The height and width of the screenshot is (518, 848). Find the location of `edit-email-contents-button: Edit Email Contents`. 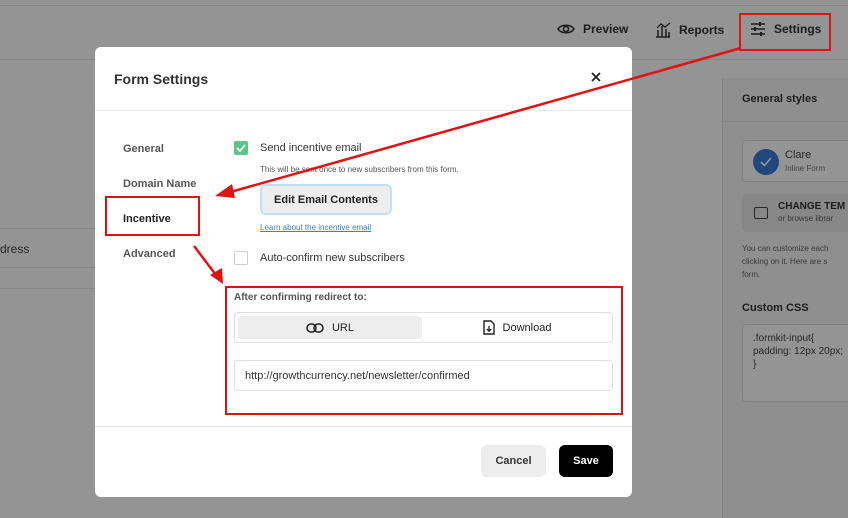

edit-email-contents-button: Edit Email Contents is located at coordinates (326, 199).